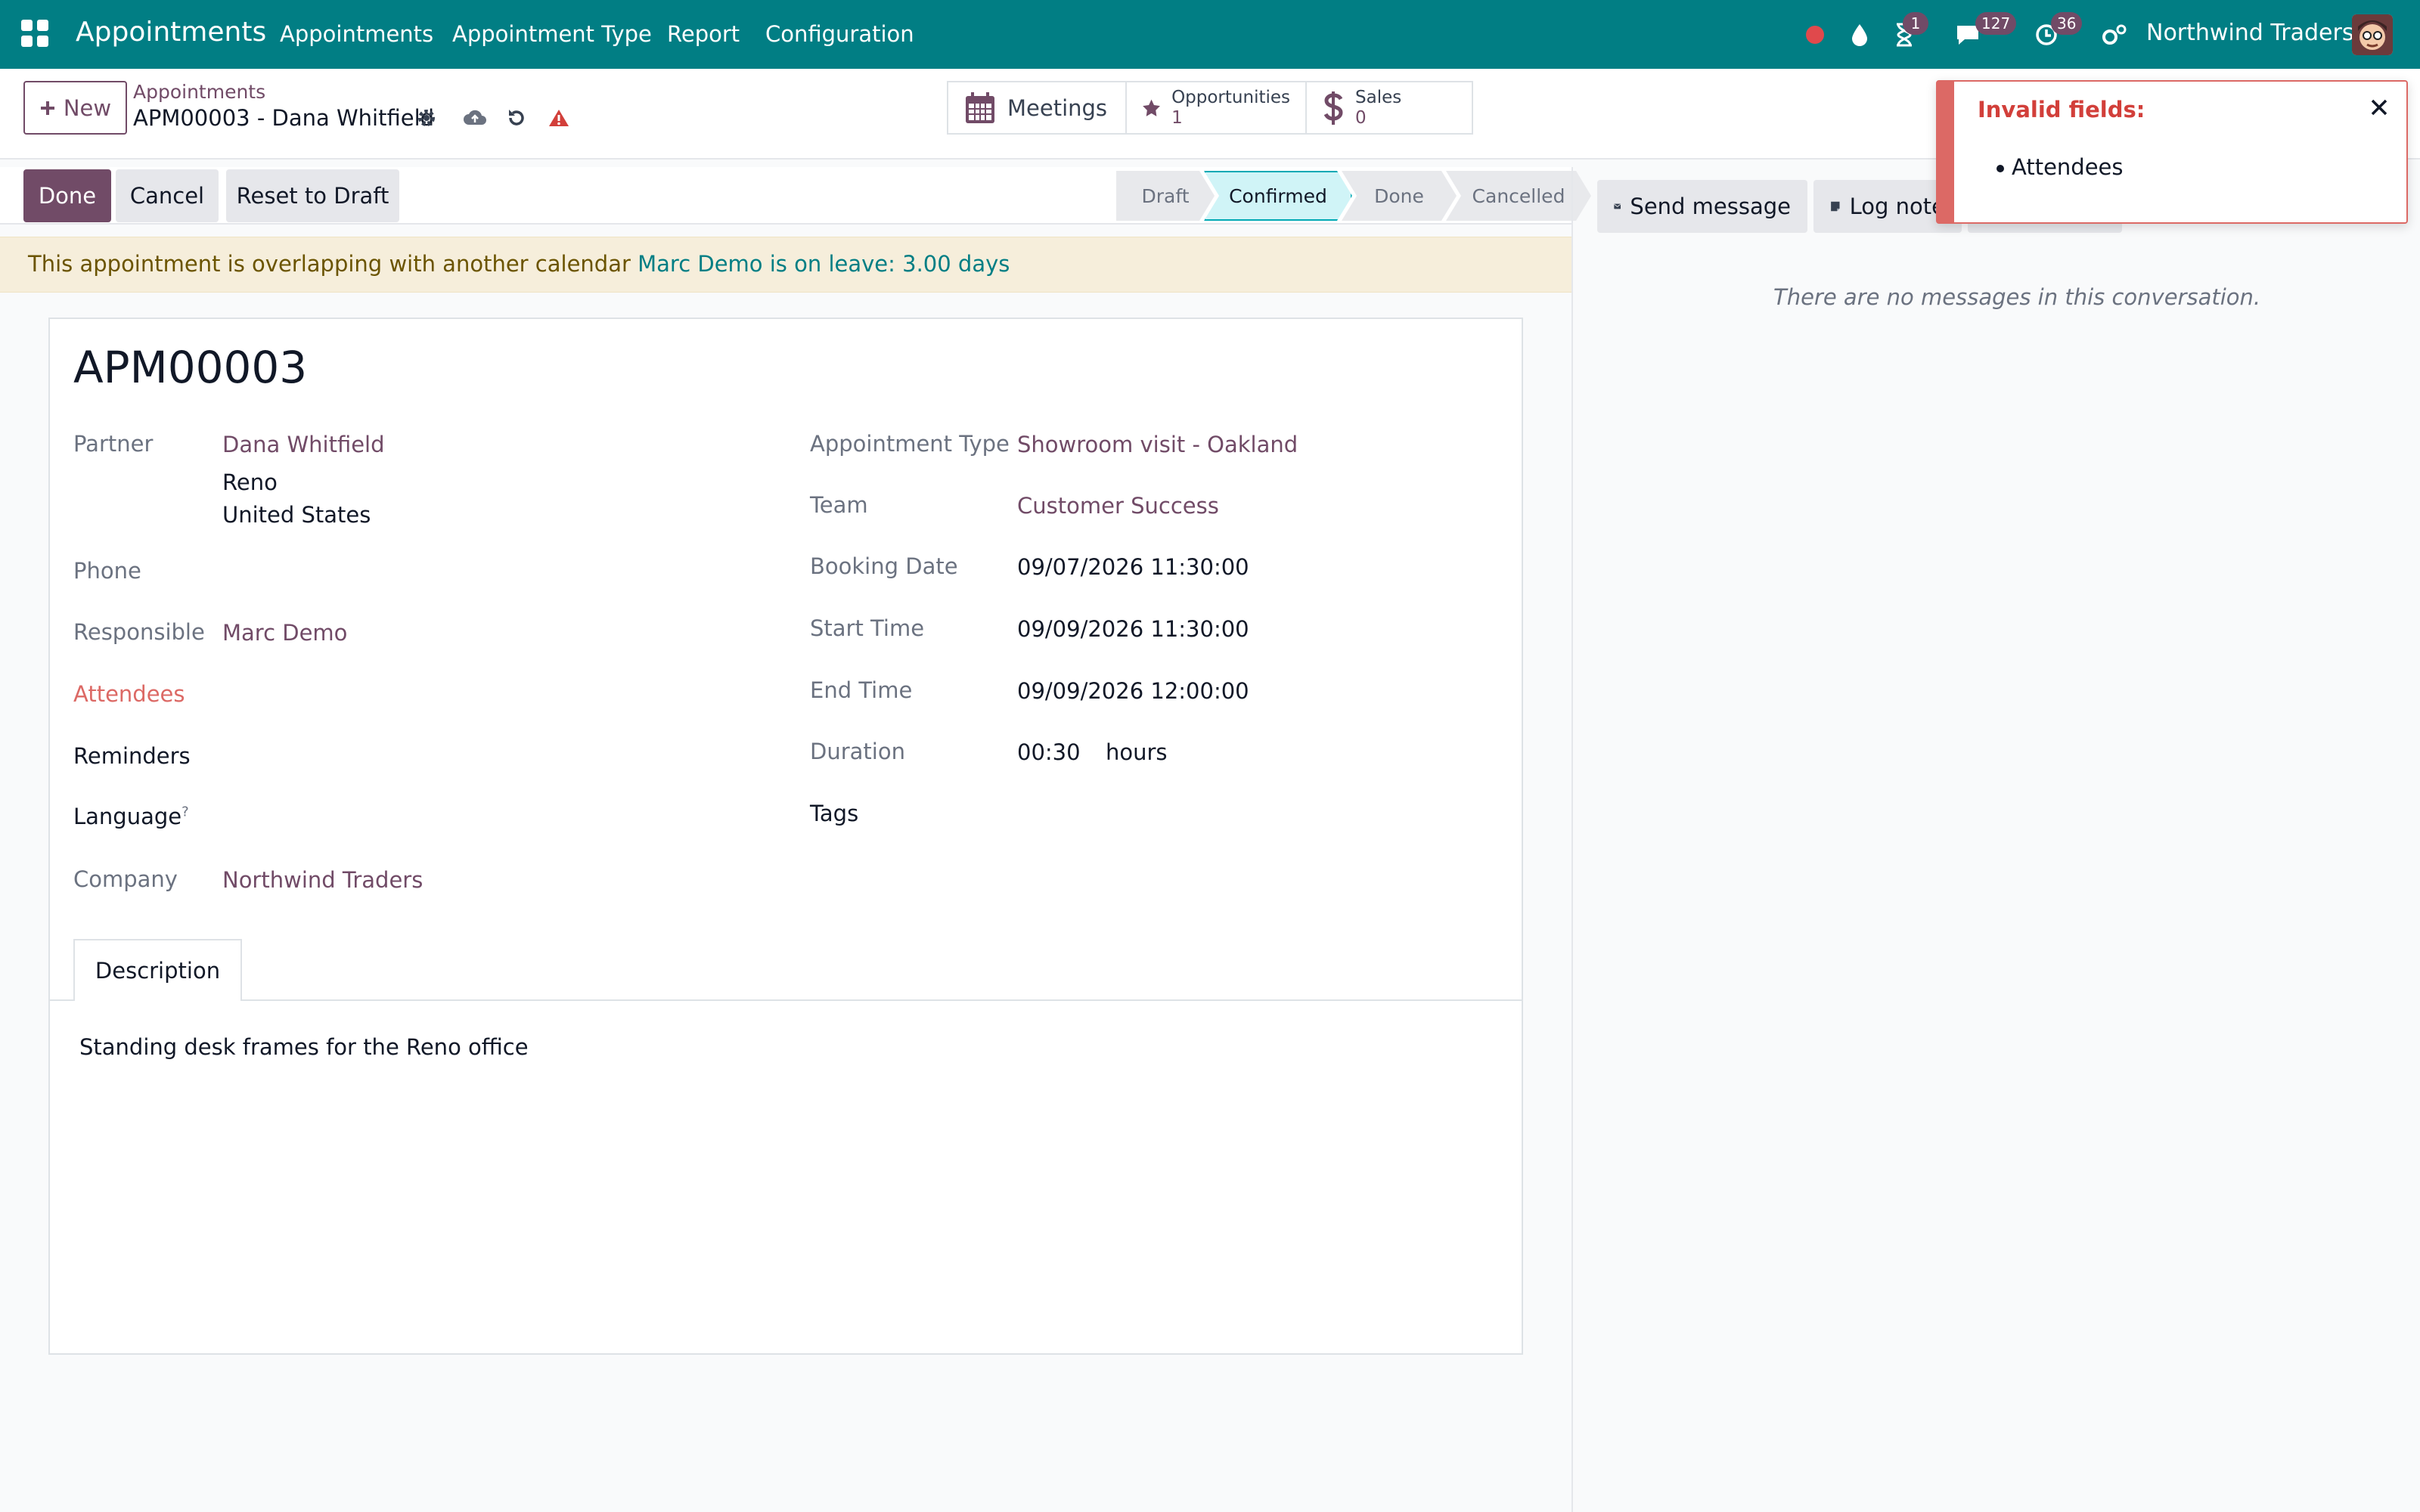 Image resolution: width=2420 pixels, height=1512 pixels. I want to click on menu-appointments: Appointments, so click(356, 34).